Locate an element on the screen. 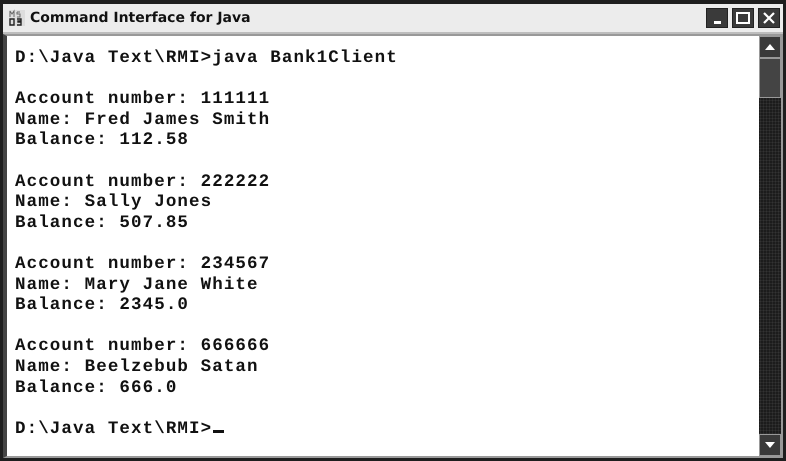 The height and width of the screenshot is (461, 786). close-icon is located at coordinates (769, 18).